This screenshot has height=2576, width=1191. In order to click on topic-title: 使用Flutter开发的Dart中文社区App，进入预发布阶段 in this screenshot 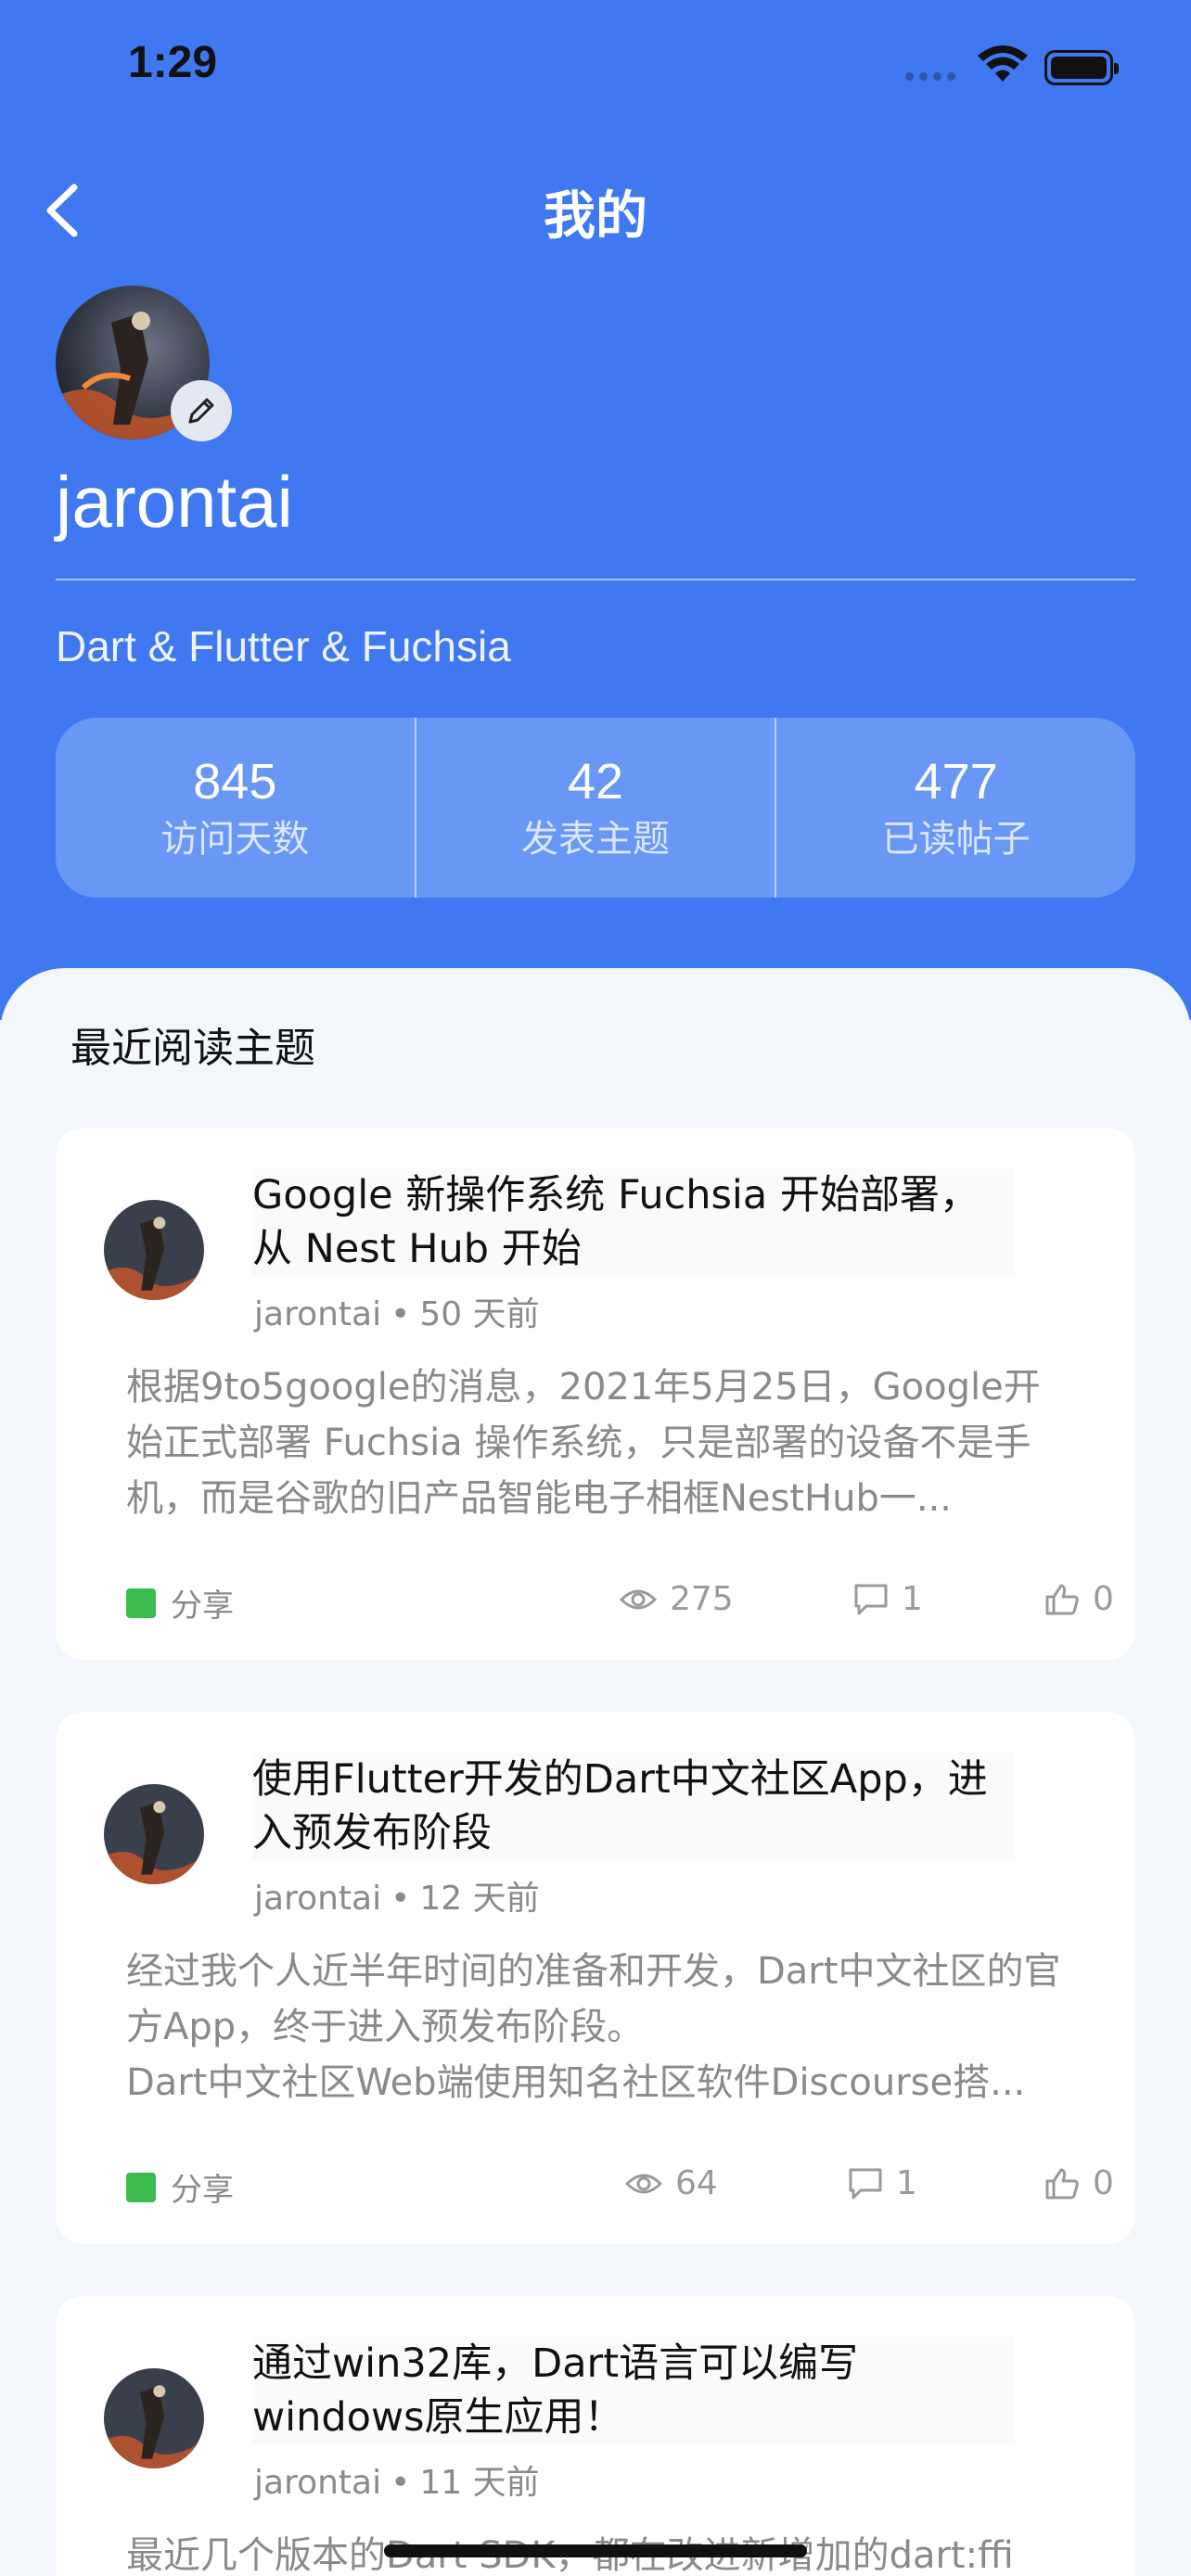, I will do `click(633, 1806)`.